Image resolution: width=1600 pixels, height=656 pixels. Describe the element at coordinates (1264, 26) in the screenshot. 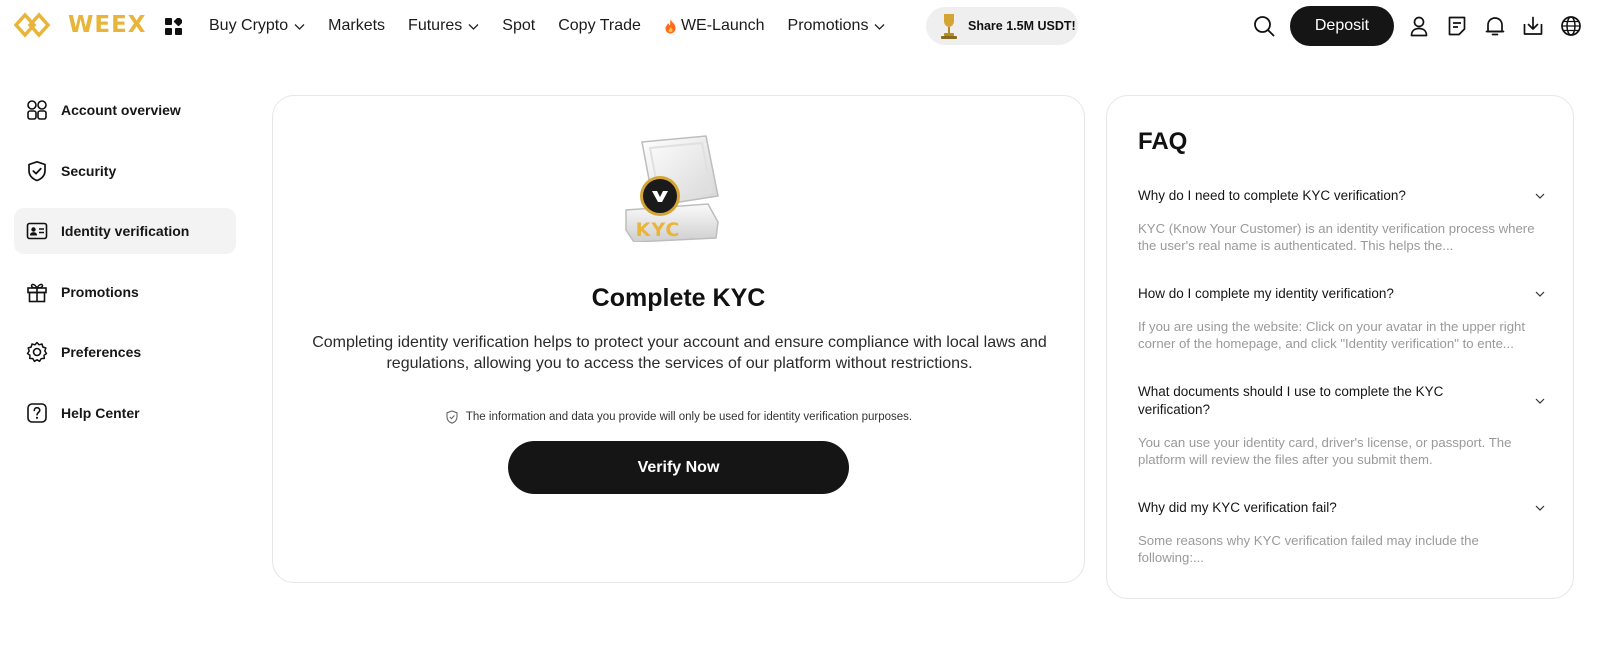

I see `search-icon` at that location.